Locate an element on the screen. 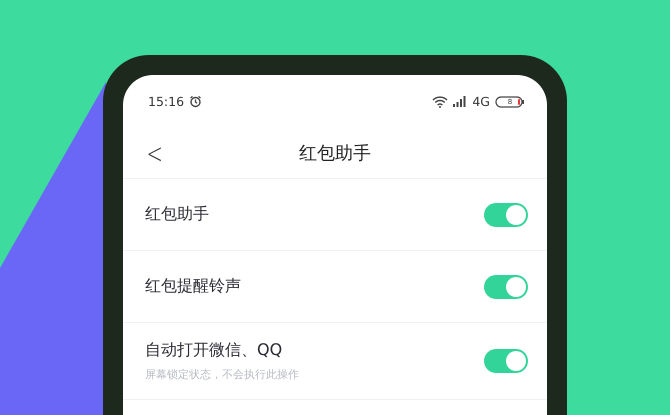 This screenshot has height=415, width=670. setting-label: 红包提醒铃声 is located at coordinates (193, 286).